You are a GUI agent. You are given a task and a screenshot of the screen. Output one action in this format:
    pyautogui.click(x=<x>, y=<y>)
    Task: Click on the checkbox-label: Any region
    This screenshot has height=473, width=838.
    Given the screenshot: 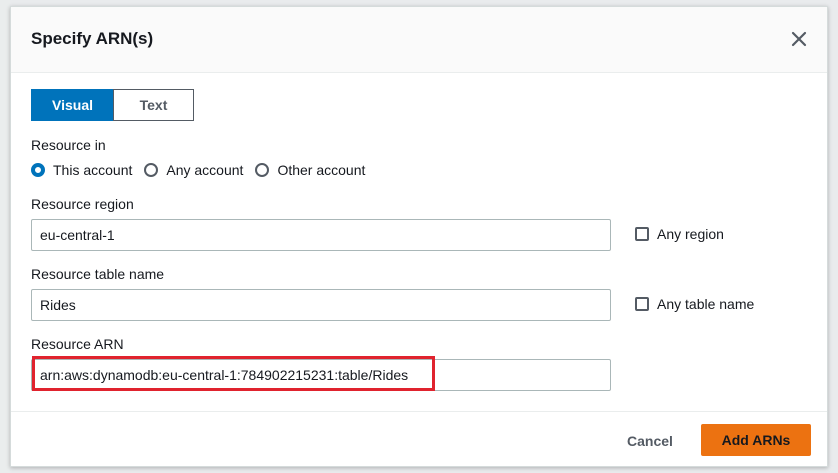 What is the action you would take?
    pyautogui.click(x=690, y=234)
    